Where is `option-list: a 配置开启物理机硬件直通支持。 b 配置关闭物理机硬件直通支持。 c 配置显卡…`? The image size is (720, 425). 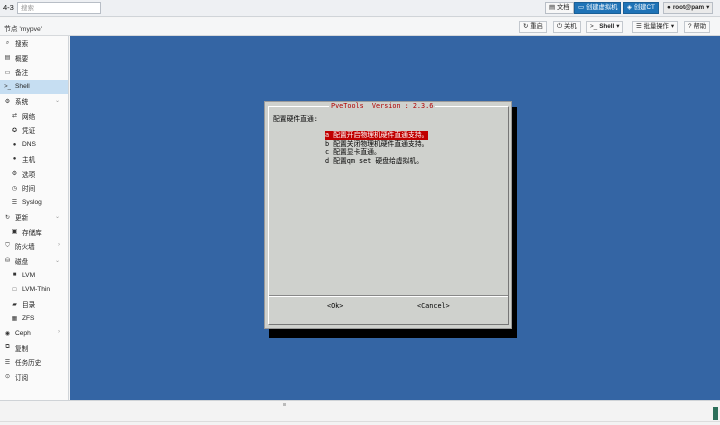
option-list: a 配置开启物理机硬件直通支持。 b 配置关闭物理机硬件直通支持。 c 配置显卡… is located at coordinates (377, 148).